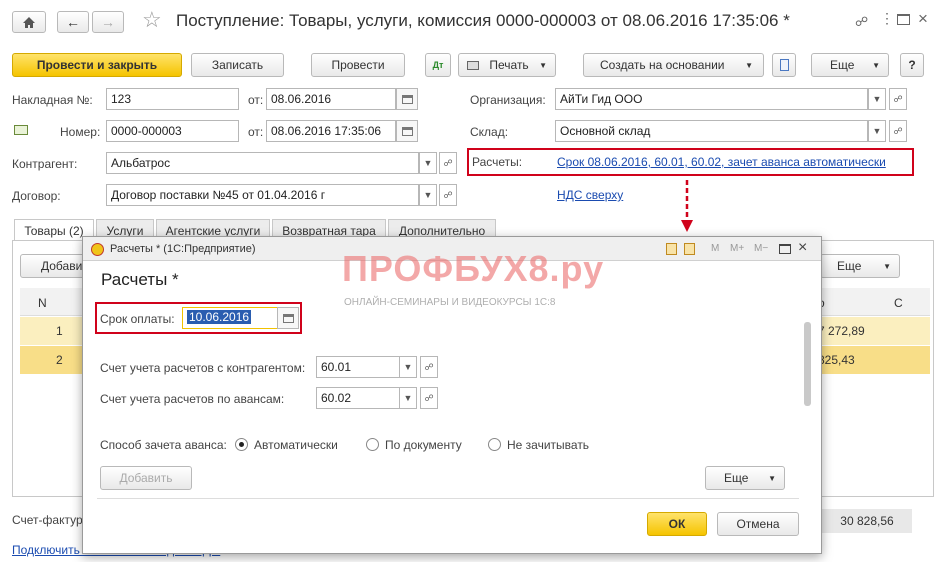 This screenshot has height=562, width=944. Describe the element at coordinates (671, 249) in the screenshot. I see `calendar-tool-icon` at that location.